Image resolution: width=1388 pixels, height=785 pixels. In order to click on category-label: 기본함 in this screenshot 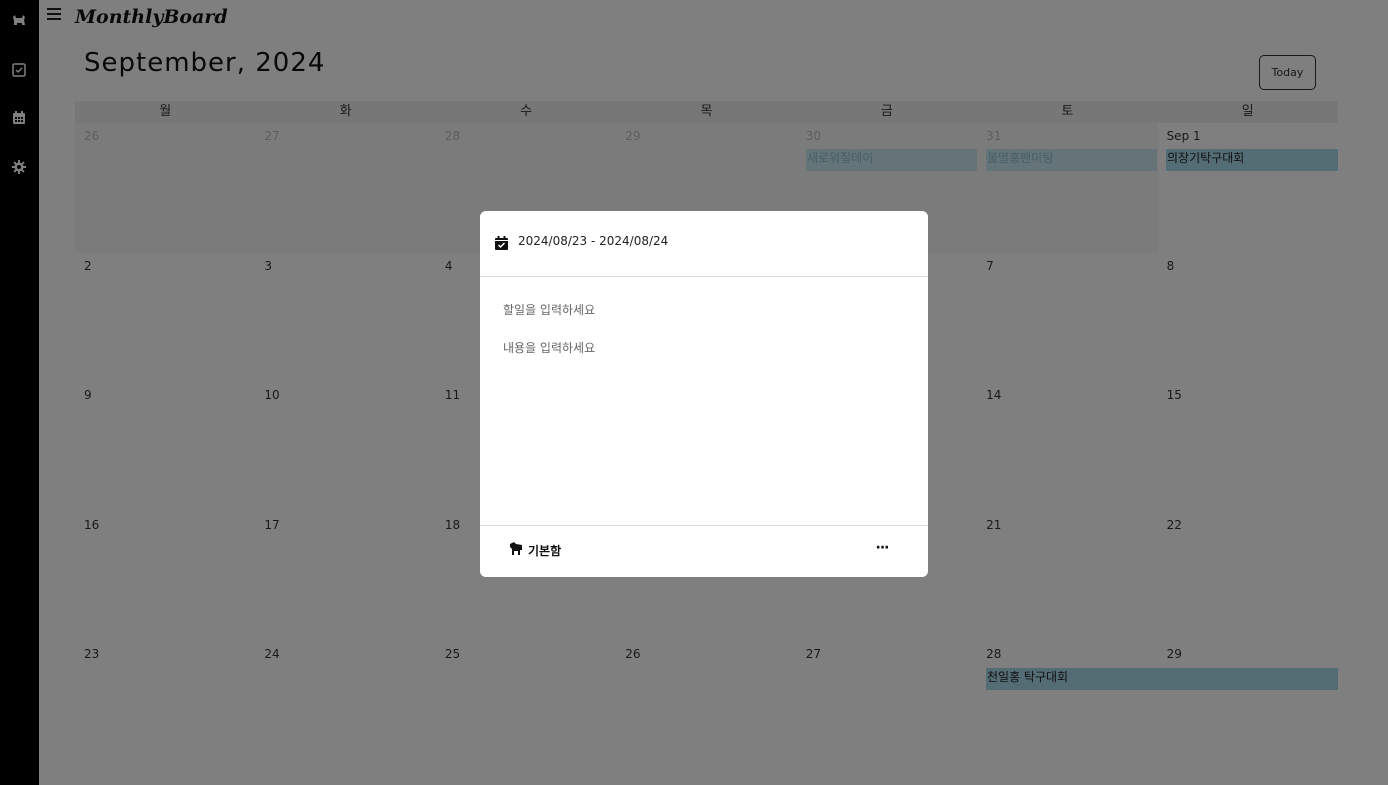, I will do `click(544, 550)`.